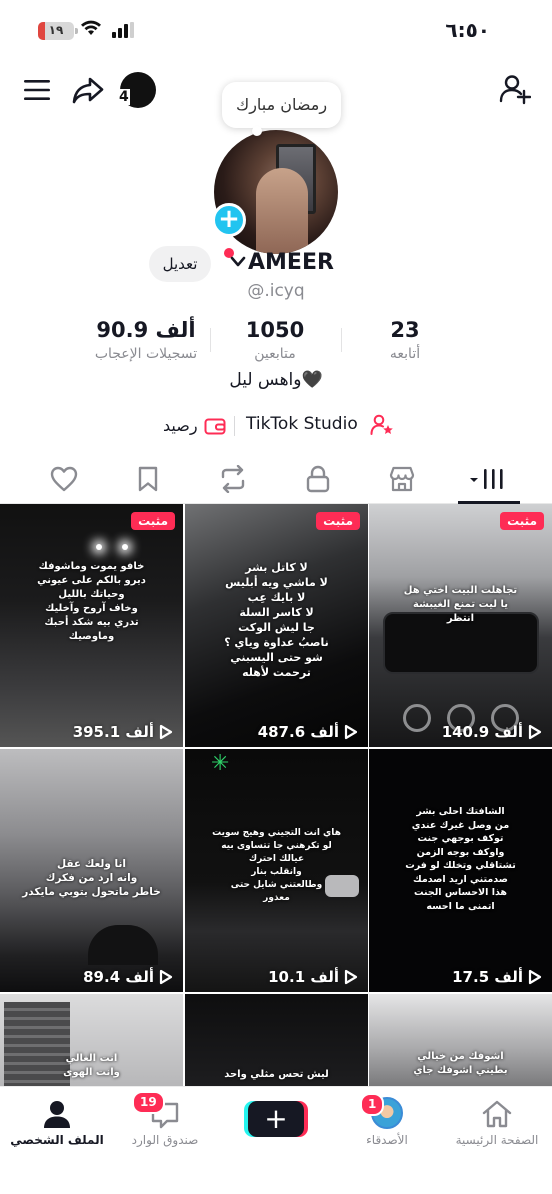 This screenshot has height=1194, width=552. Describe the element at coordinates (460, 1064) in the screenshot. I see `video-caption-text: اشوفك من خيالي بطيني اشوفك جاي` at that location.